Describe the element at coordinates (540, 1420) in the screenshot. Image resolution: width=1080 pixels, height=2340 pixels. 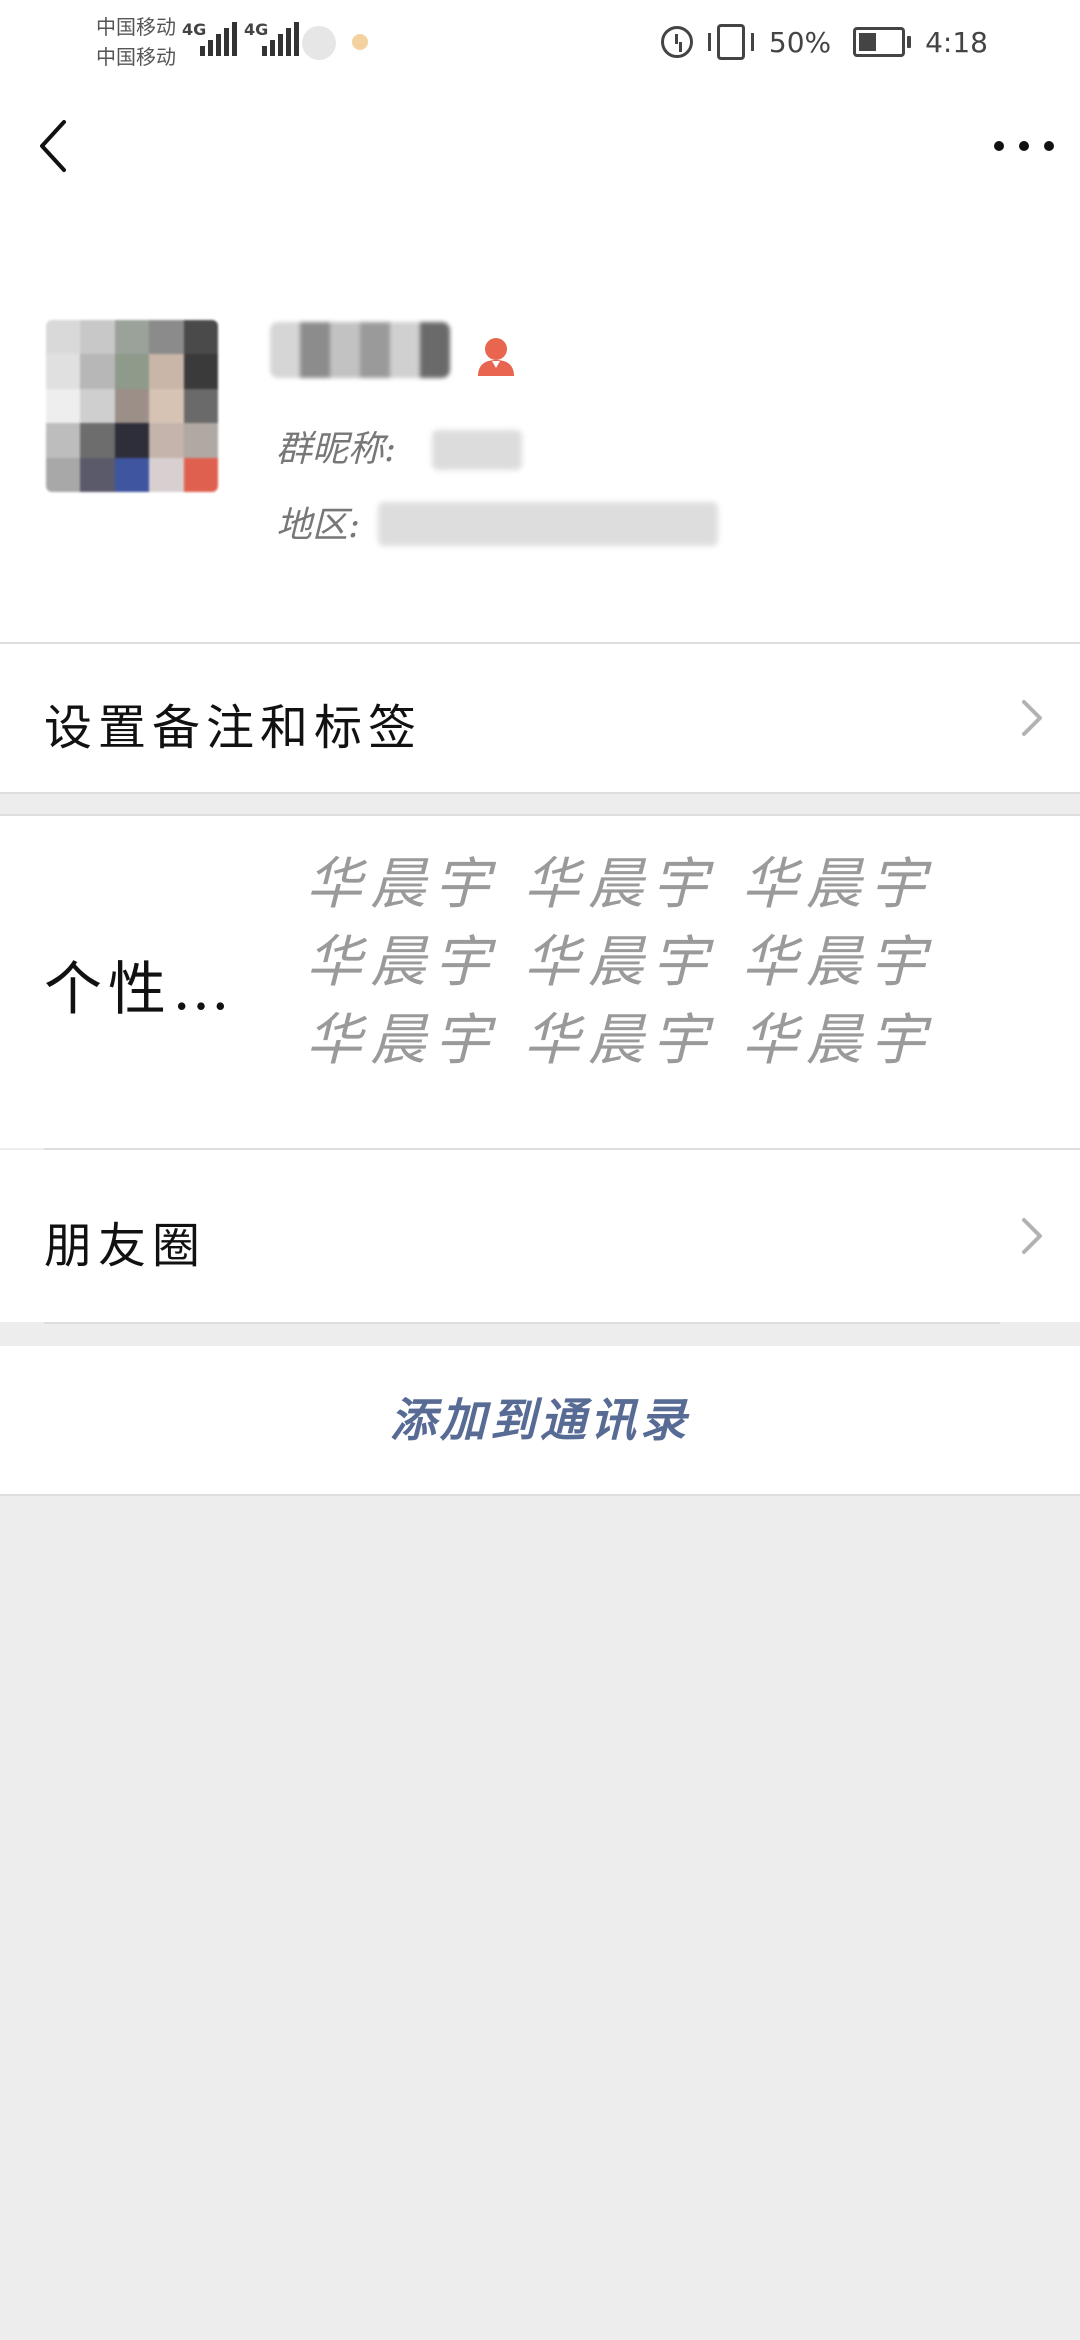
I see `add-to-contacts-button: 添加到通讯录` at that location.